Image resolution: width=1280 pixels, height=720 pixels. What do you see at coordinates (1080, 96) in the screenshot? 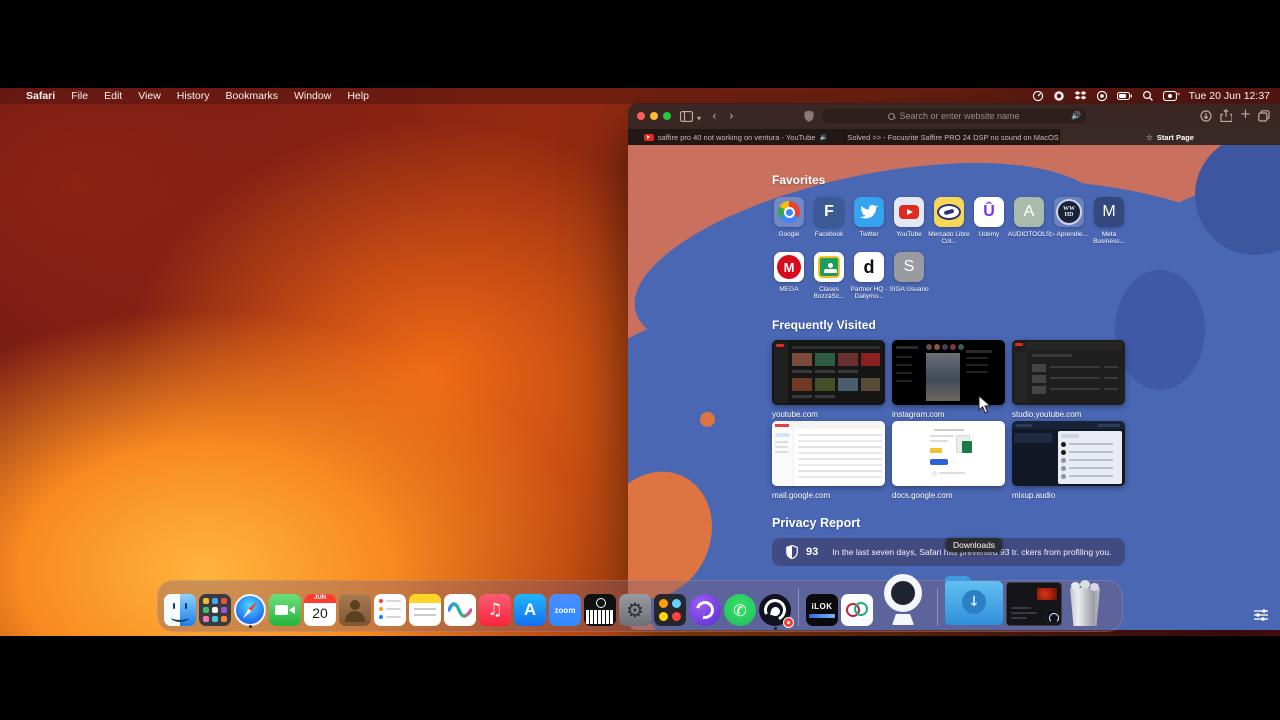
I see `dropbox-icon` at bounding box center [1080, 96].